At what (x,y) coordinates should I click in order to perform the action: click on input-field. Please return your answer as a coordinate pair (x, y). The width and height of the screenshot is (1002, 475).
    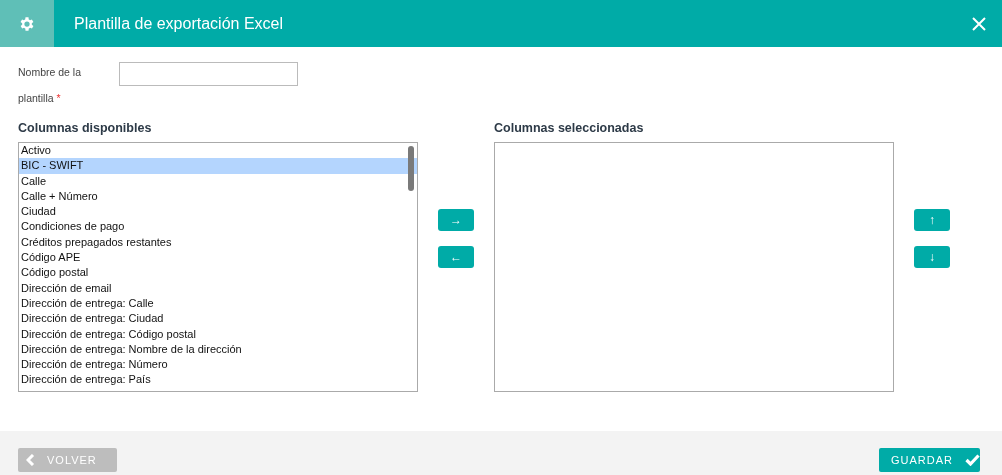
    Looking at the image, I should click on (208, 74).